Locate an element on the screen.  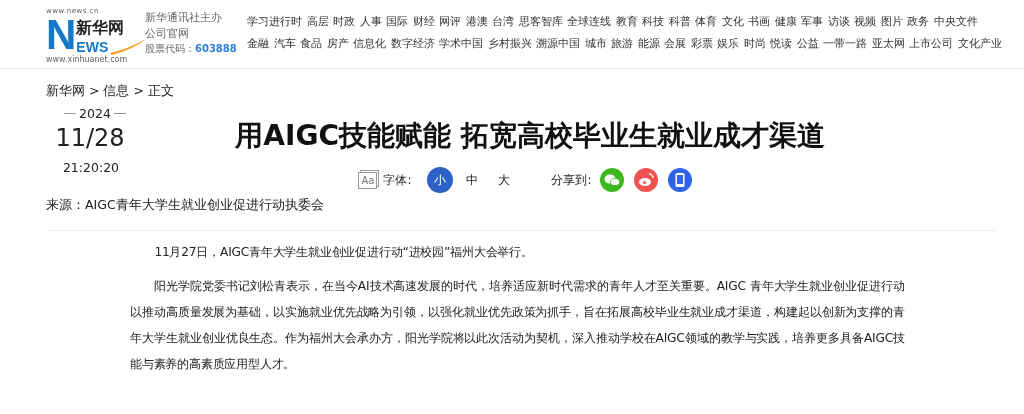
nav-link: 人事 is located at coordinates (370, 21).